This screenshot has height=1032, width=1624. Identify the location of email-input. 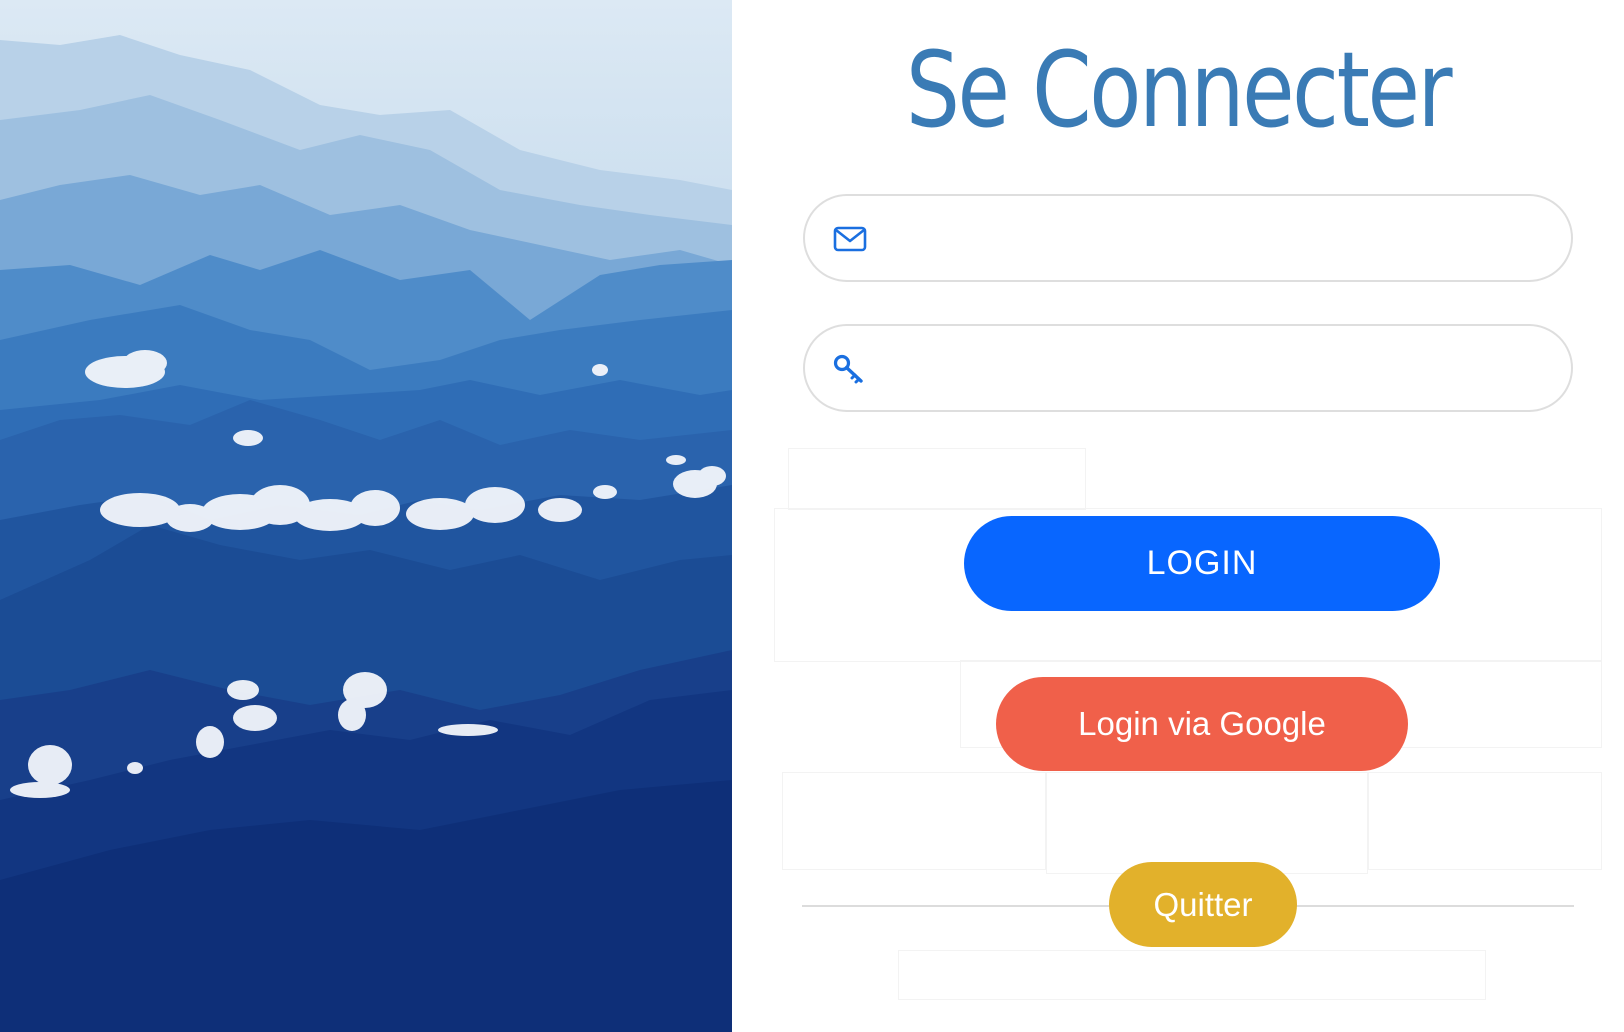
(1203, 239).